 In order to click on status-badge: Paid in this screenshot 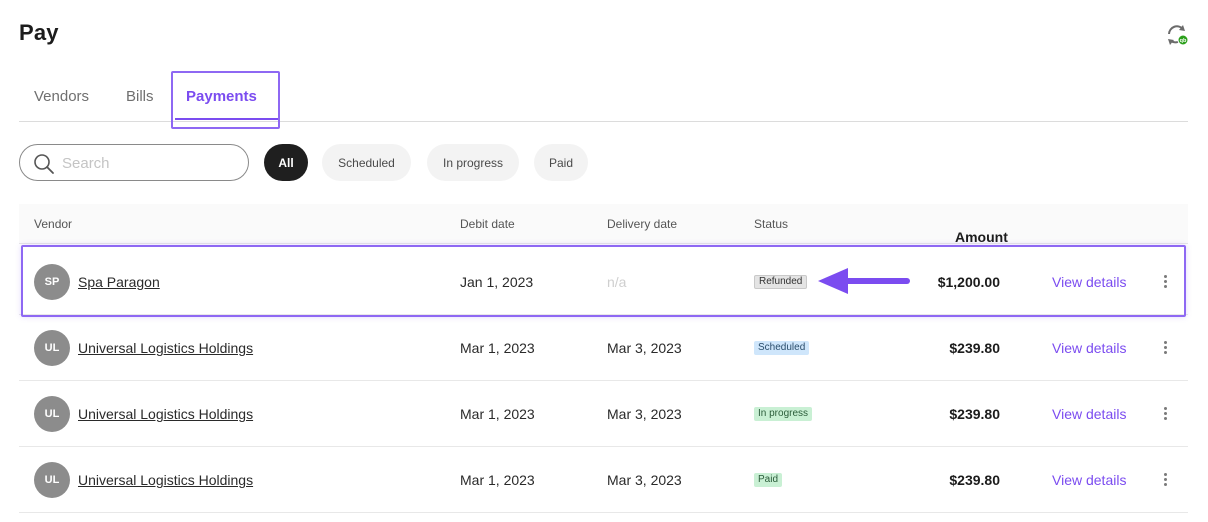, I will do `click(768, 480)`.